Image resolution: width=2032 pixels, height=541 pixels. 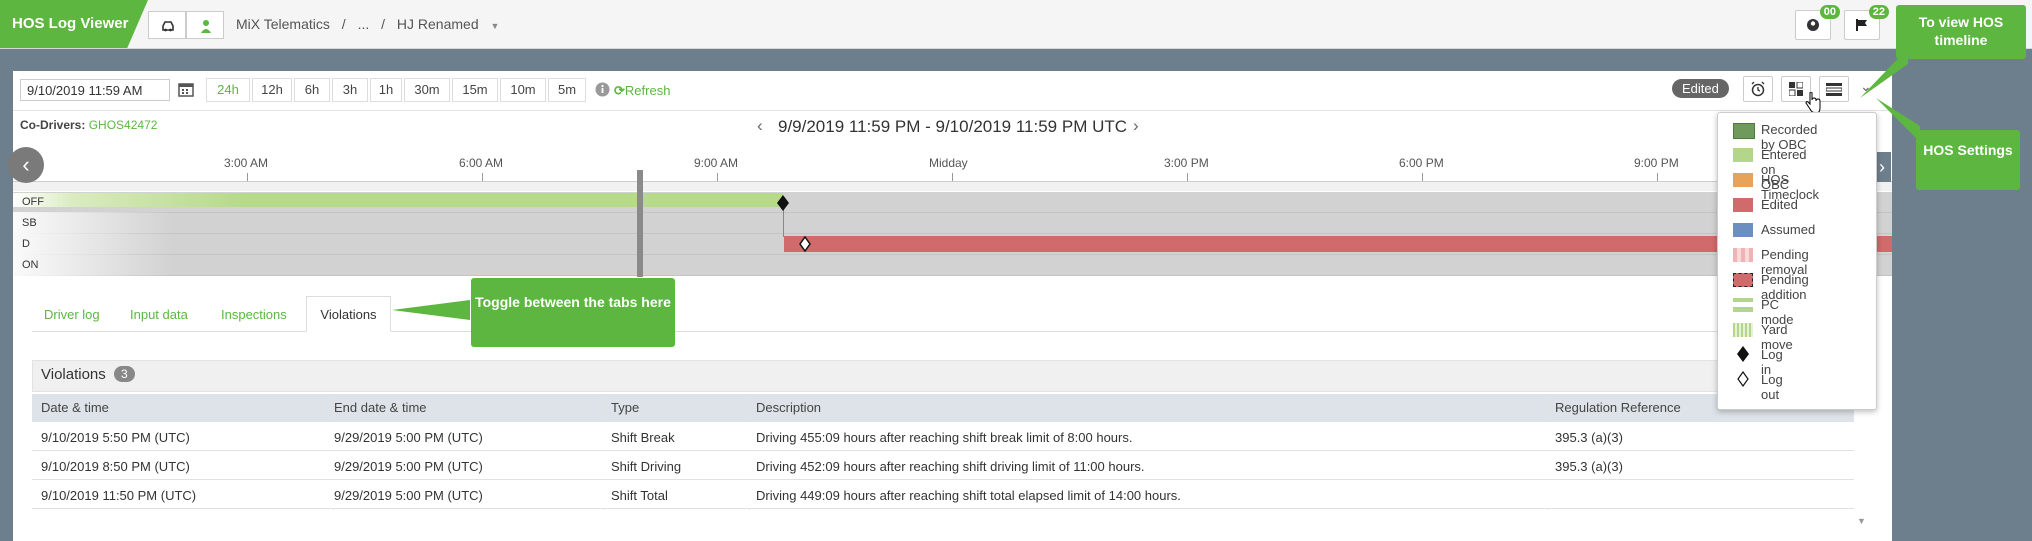 What do you see at coordinates (272, 90) in the screenshot?
I see `range-12h-button: 12h` at bounding box center [272, 90].